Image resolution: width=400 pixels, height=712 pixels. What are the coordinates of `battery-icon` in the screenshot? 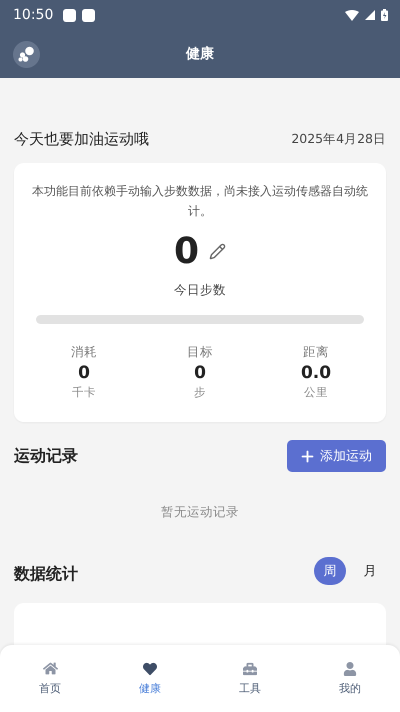 It's located at (384, 15).